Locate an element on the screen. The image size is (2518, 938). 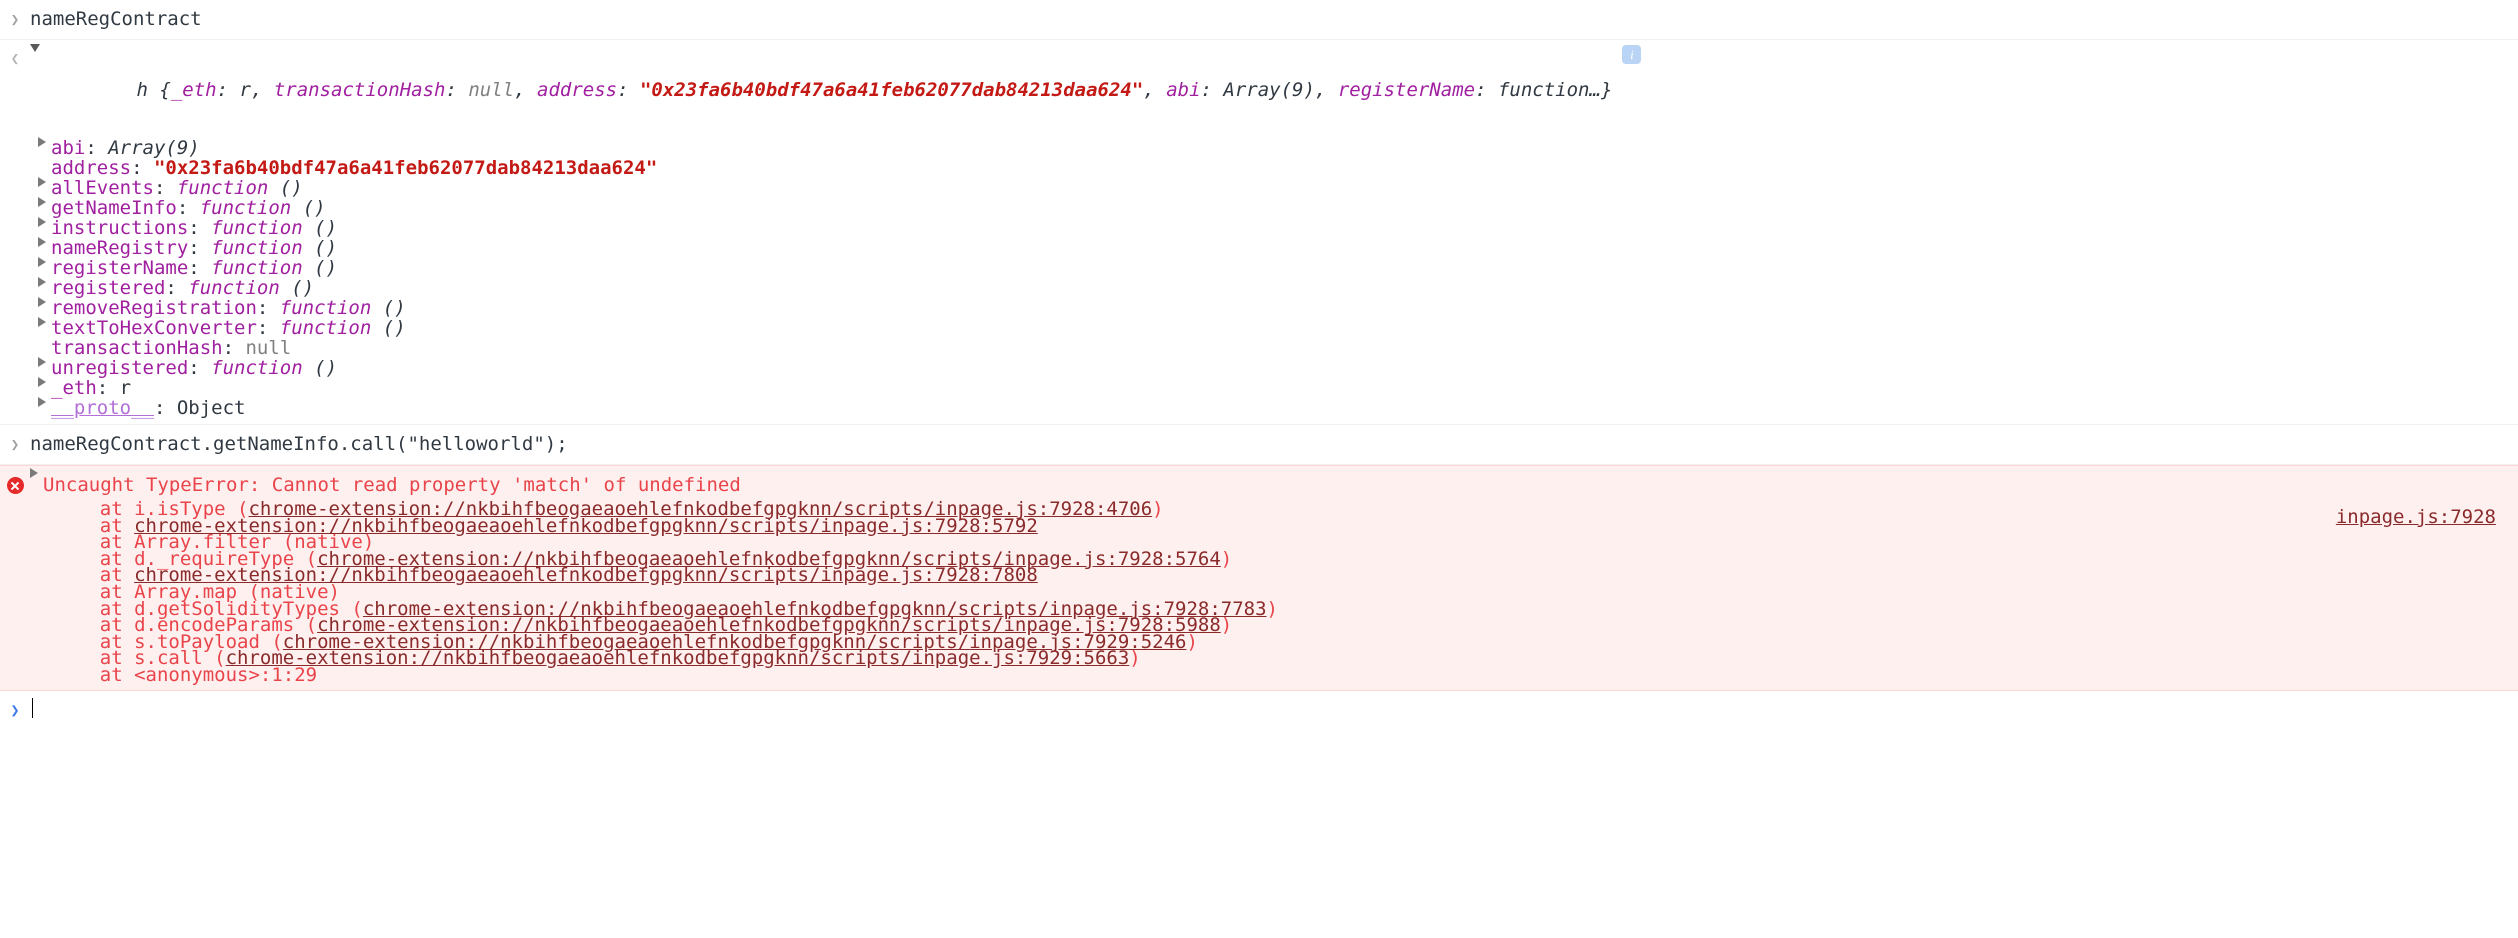
object-property-row: __proto__: Object is located at coordinates (1259, 408).